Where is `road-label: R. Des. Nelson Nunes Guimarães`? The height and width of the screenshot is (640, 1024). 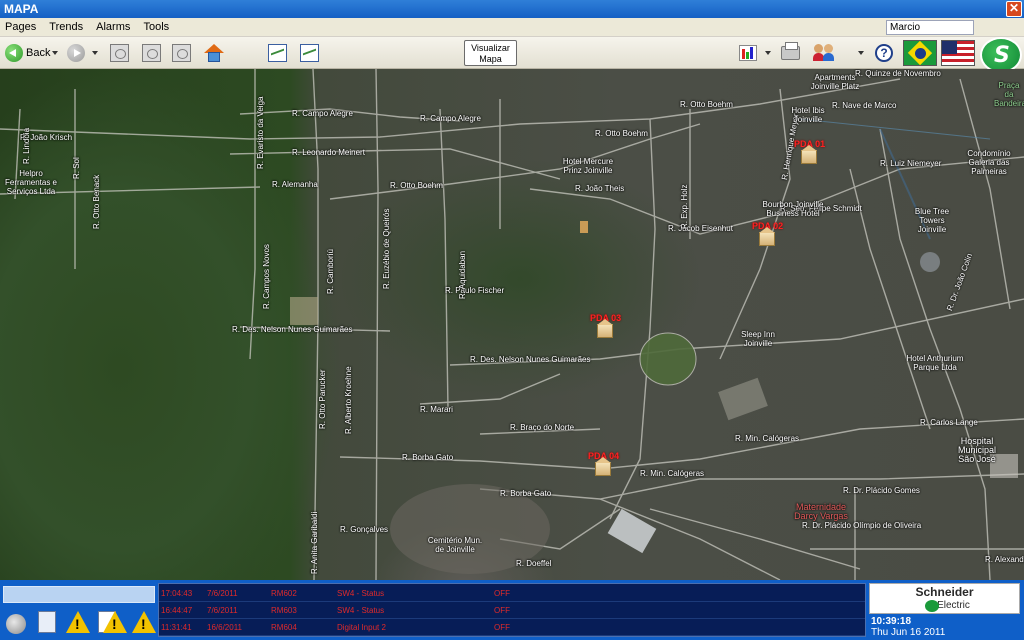 road-label: R. Des. Nelson Nunes Guimarães is located at coordinates (292, 329).